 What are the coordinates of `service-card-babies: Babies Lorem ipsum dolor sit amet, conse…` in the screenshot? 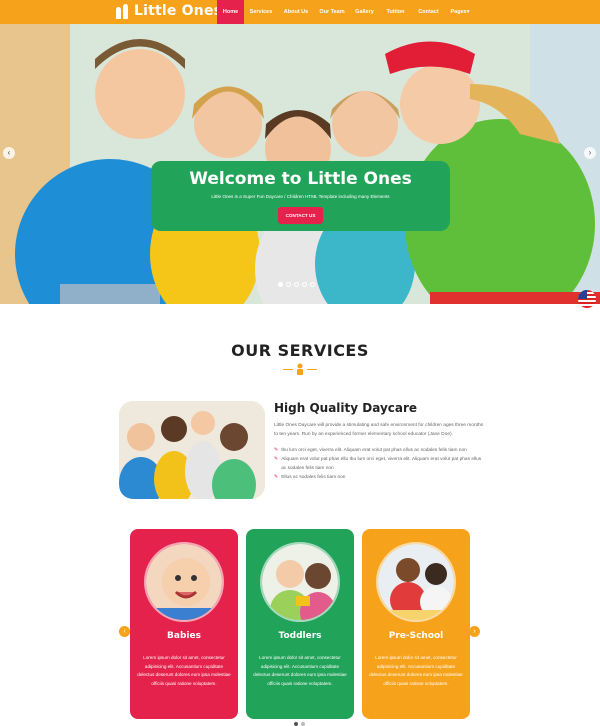 It's located at (184, 624).